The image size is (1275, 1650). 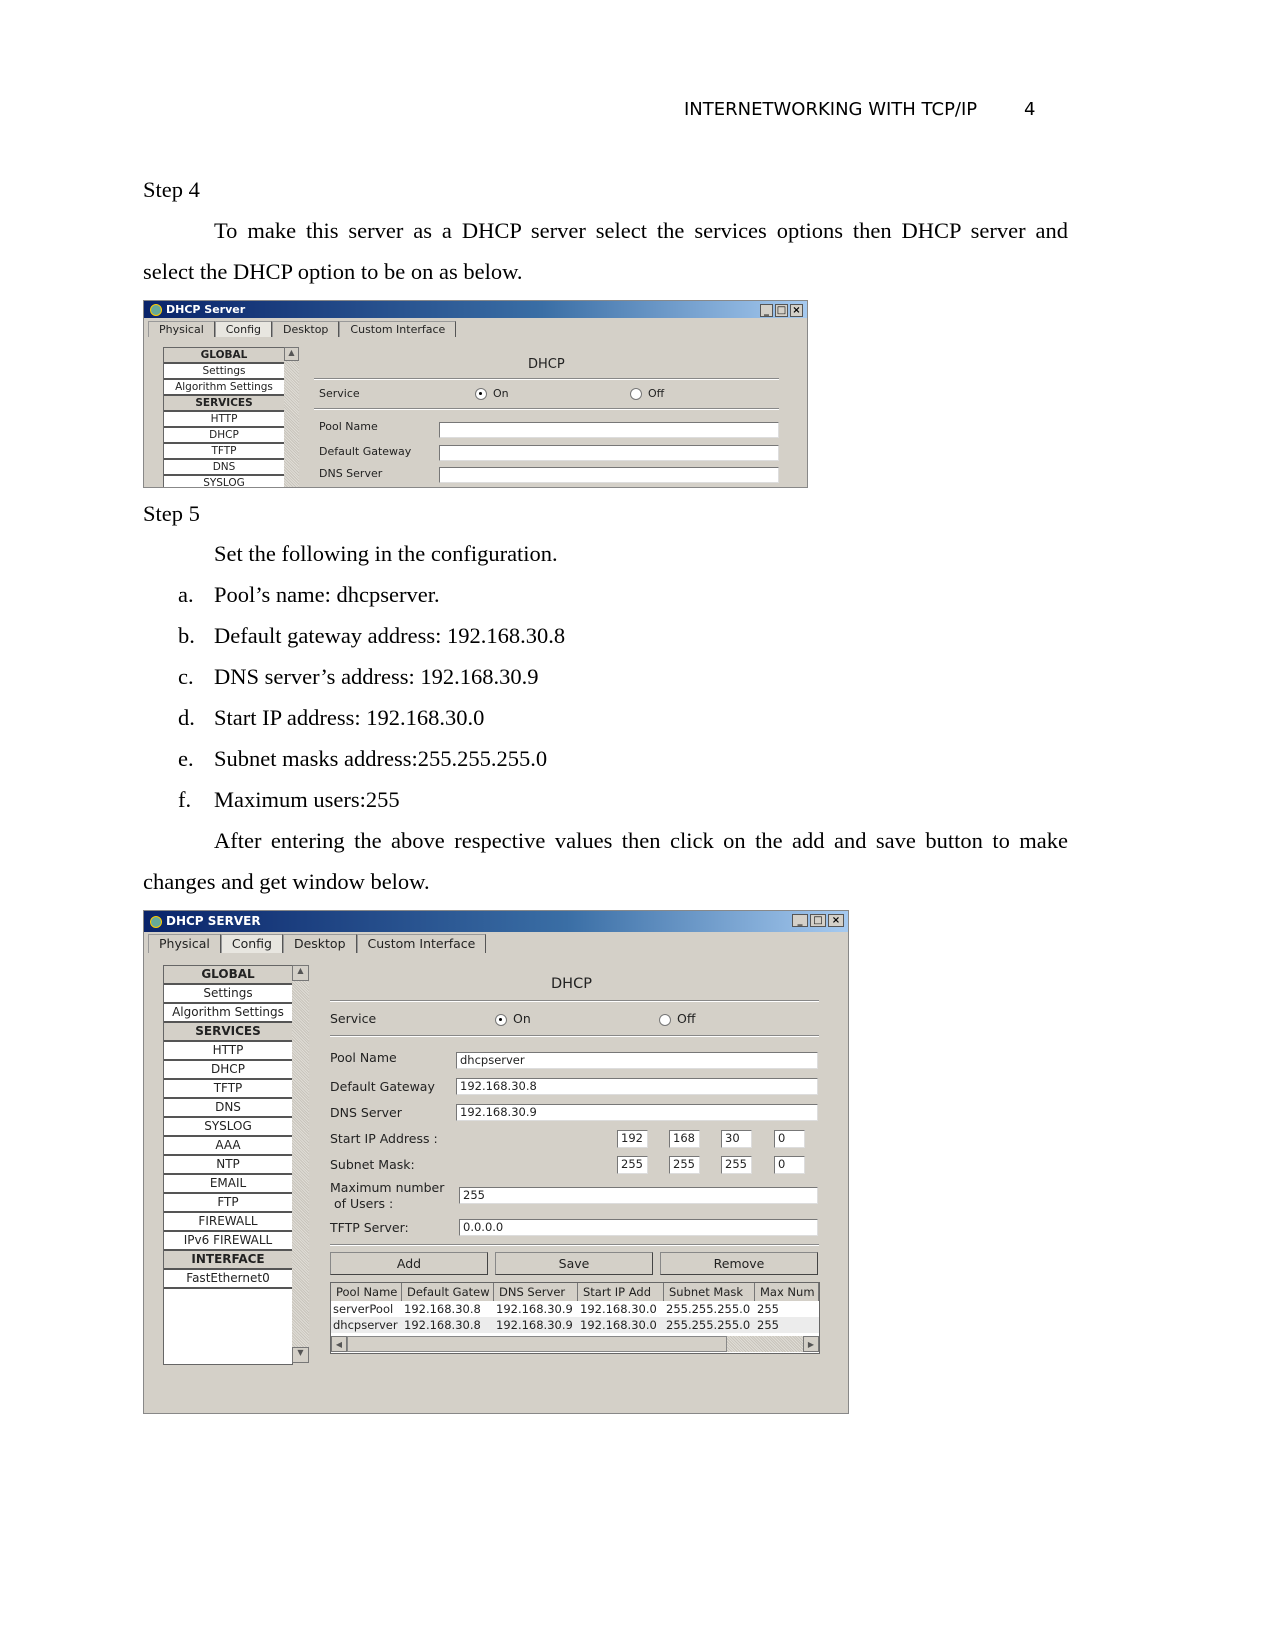 What do you see at coordinates (789, 1139) in the screenshot?
I see `start-ip-octet-4: 0` at bounding box center [789, 1139].